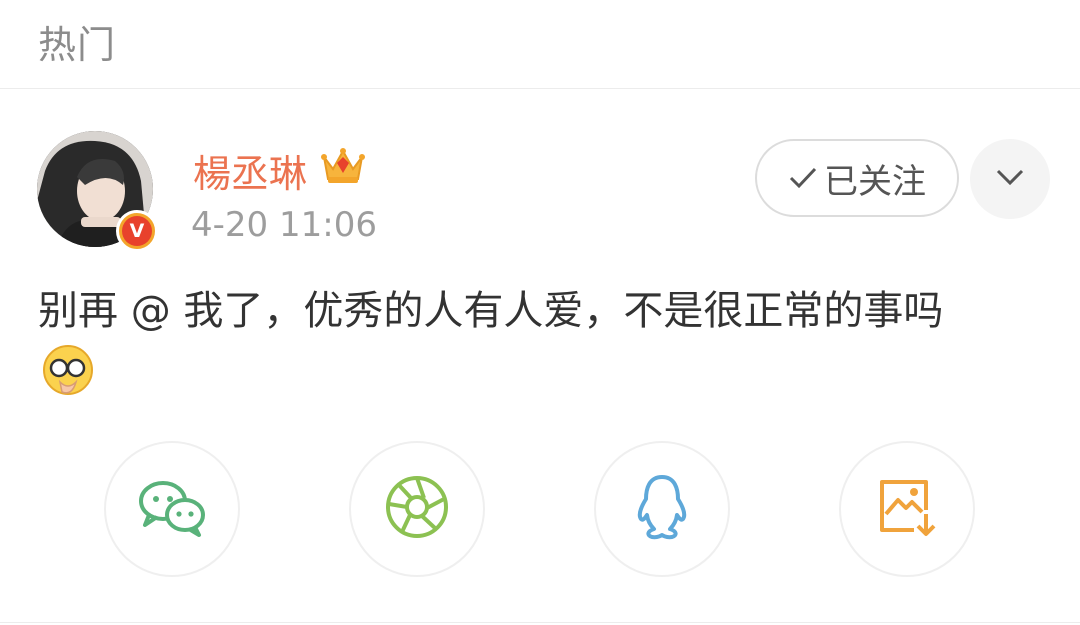 The image size is (1080, 625). I want to click on moments-icon, so click(417, 509).